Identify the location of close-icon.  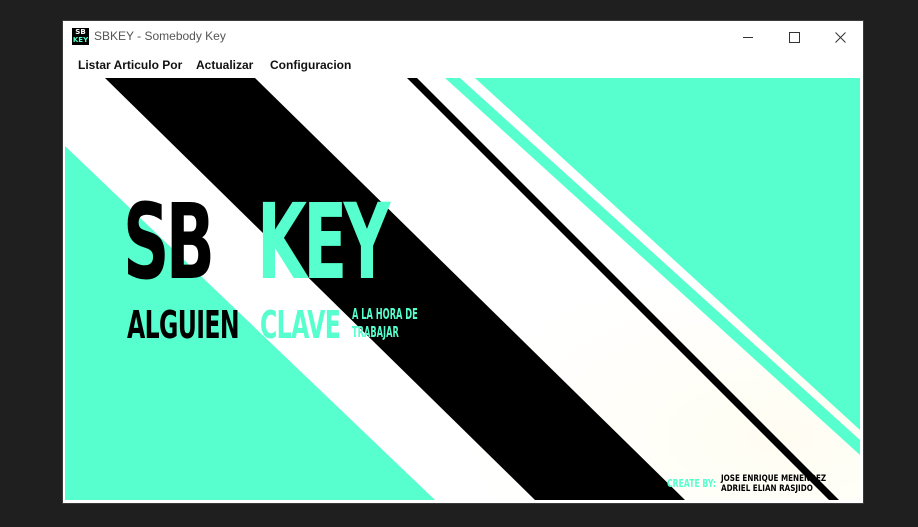
(840, 37).